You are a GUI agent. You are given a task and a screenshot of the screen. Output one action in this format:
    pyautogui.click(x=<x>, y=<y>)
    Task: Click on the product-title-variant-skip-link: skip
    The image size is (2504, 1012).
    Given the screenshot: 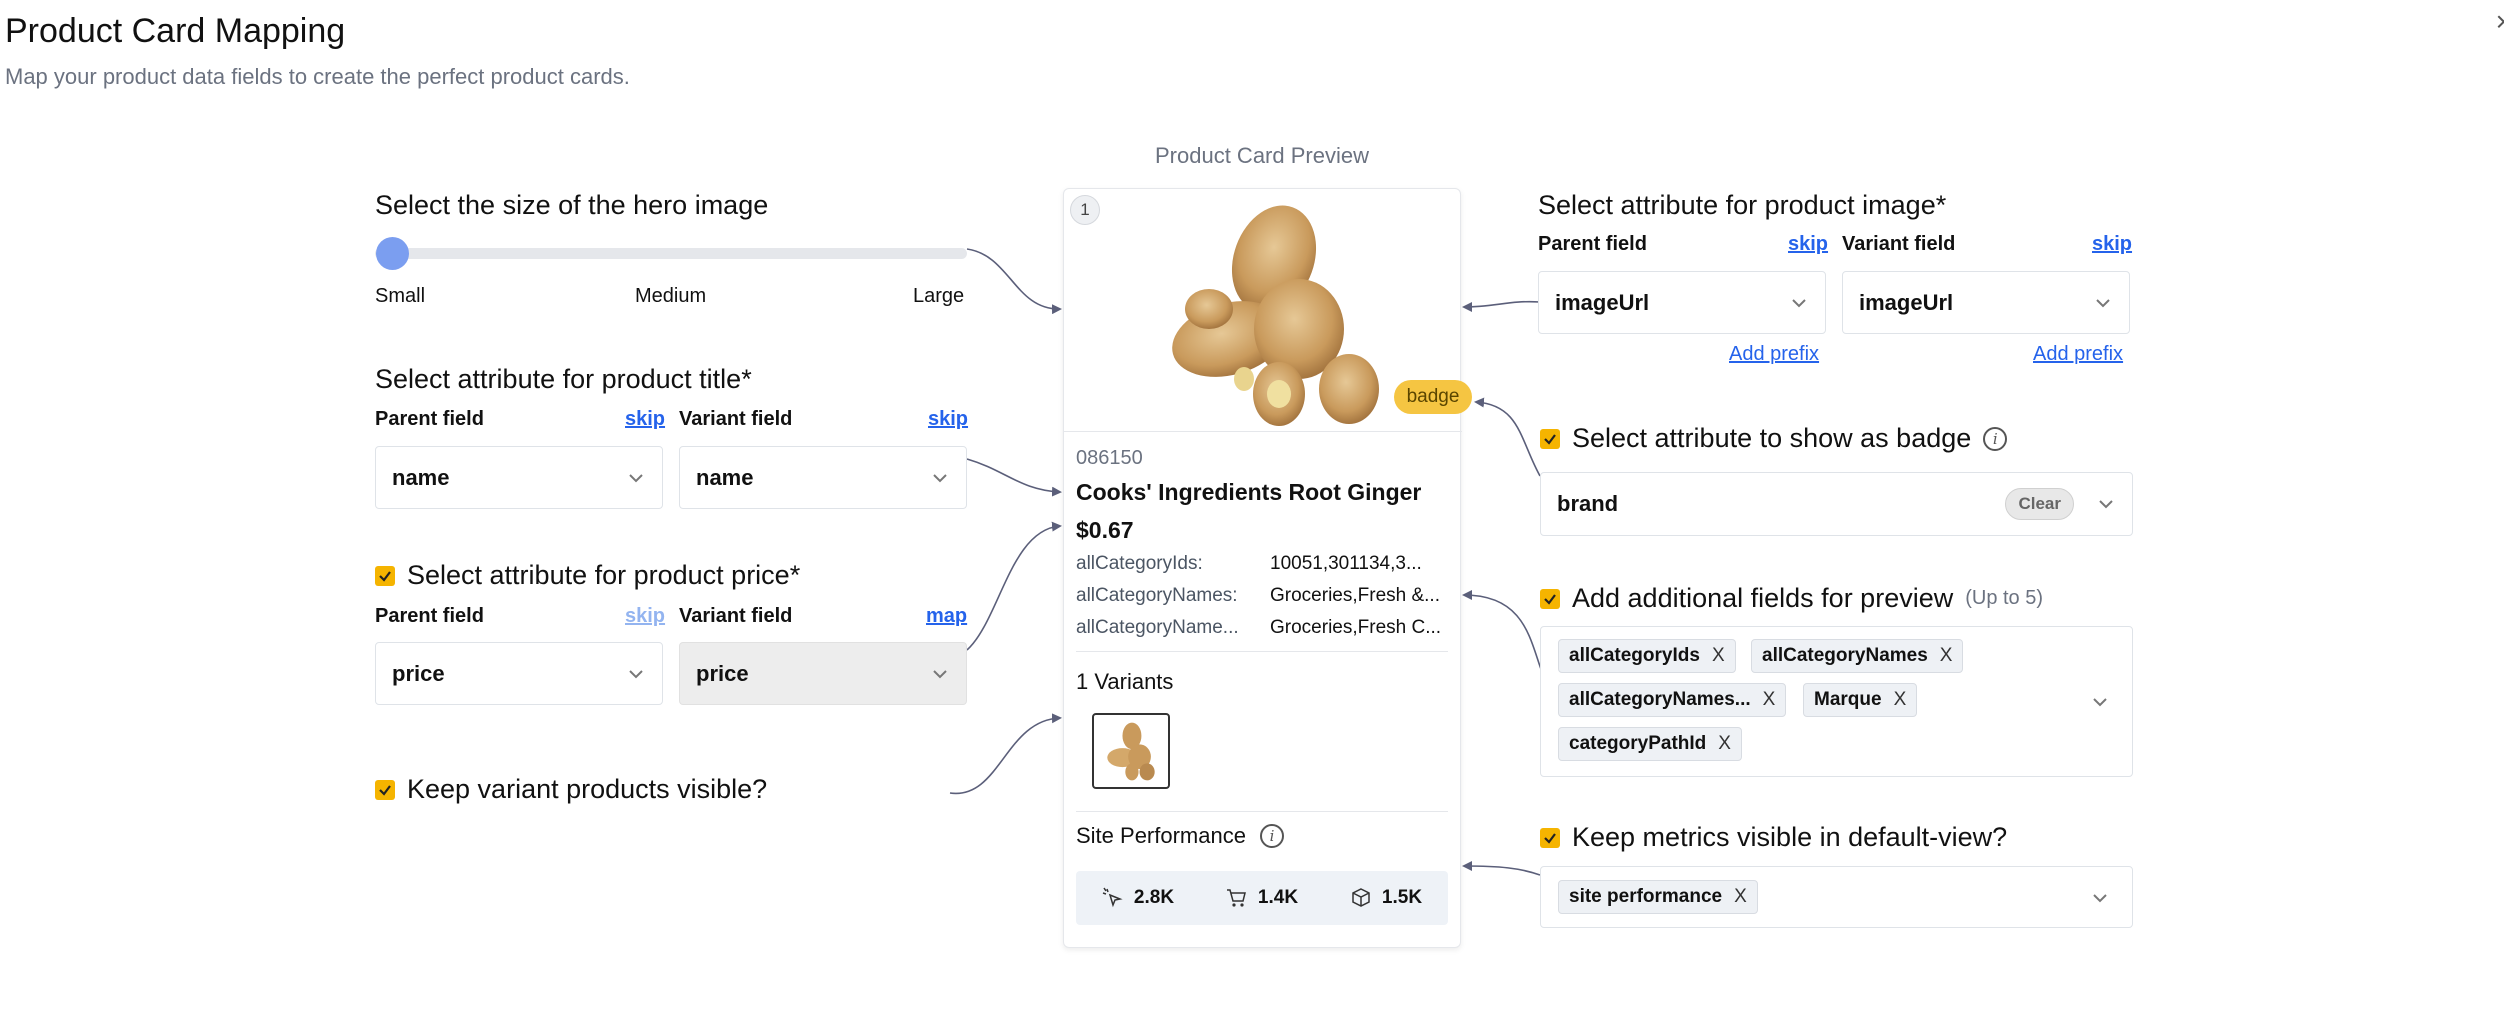 What is the action you would take?
    pyautogui.click(x=948, y=419)
    